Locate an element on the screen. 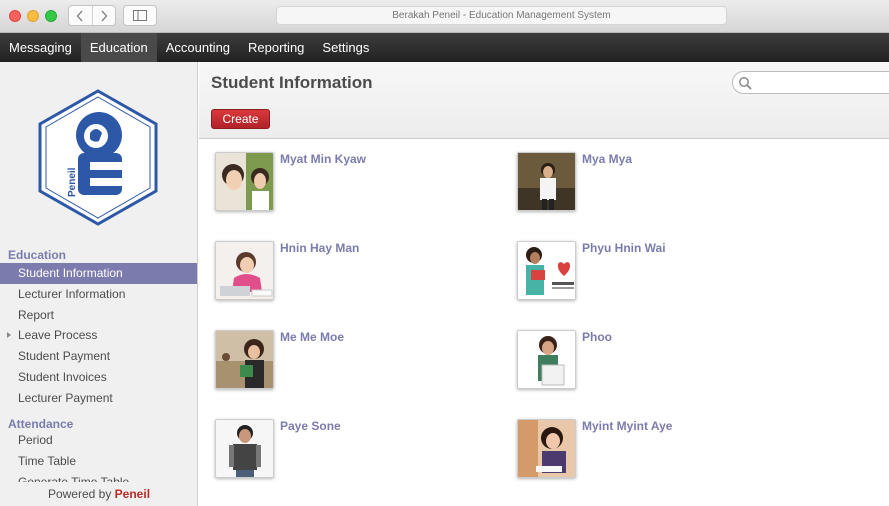 The height and width of the screenshot is (506, 889). menu-accounting: Accounting is located at coordinates (198, 47).